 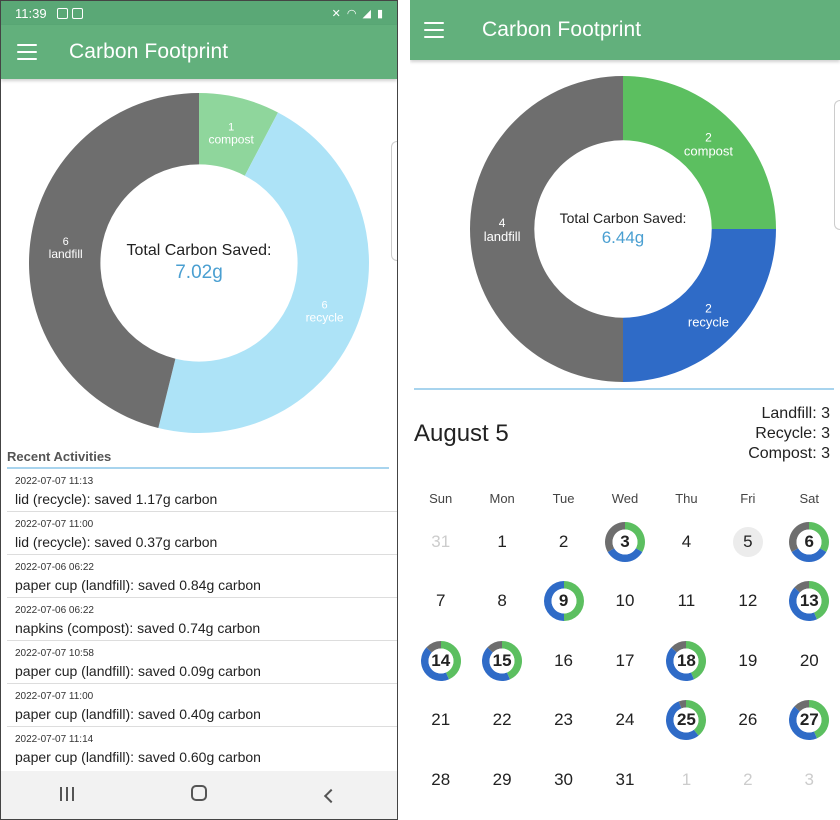 I want to click on day-number: 4, so click(x=686, y=541).